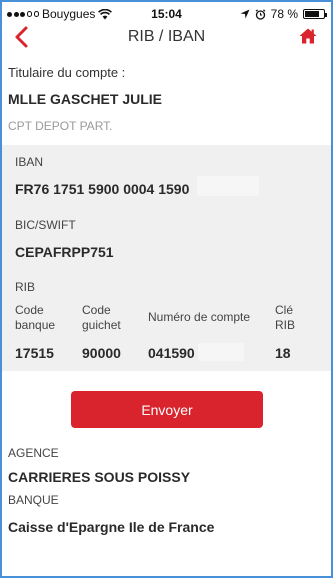 The width and height of the screenshot is (333, 578). I want to click on bic-value: CEPAFRPP751, so click(64, 252).